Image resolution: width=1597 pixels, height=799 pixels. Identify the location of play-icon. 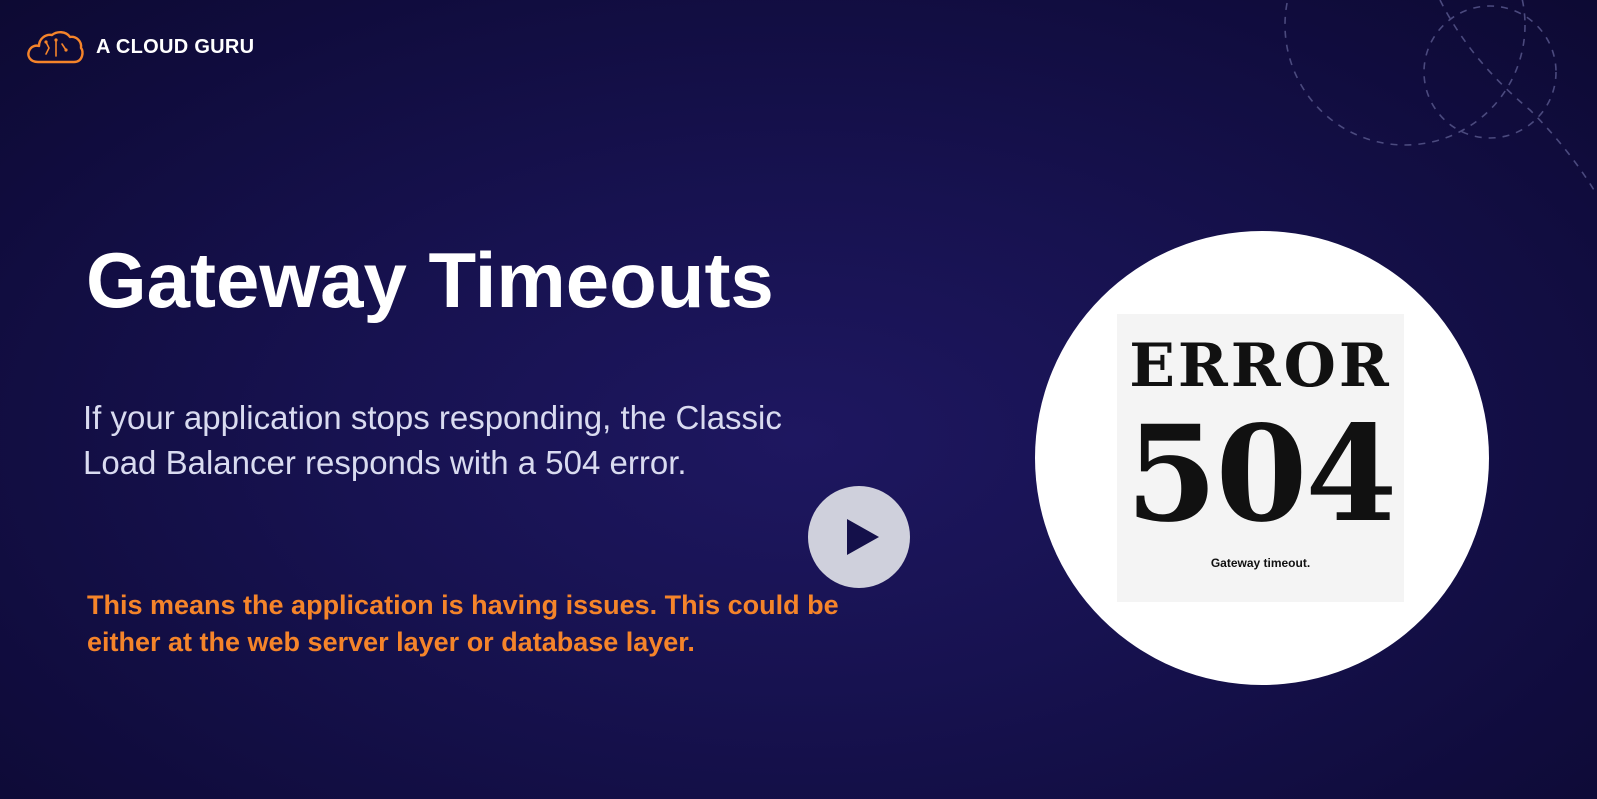
(863, 537).